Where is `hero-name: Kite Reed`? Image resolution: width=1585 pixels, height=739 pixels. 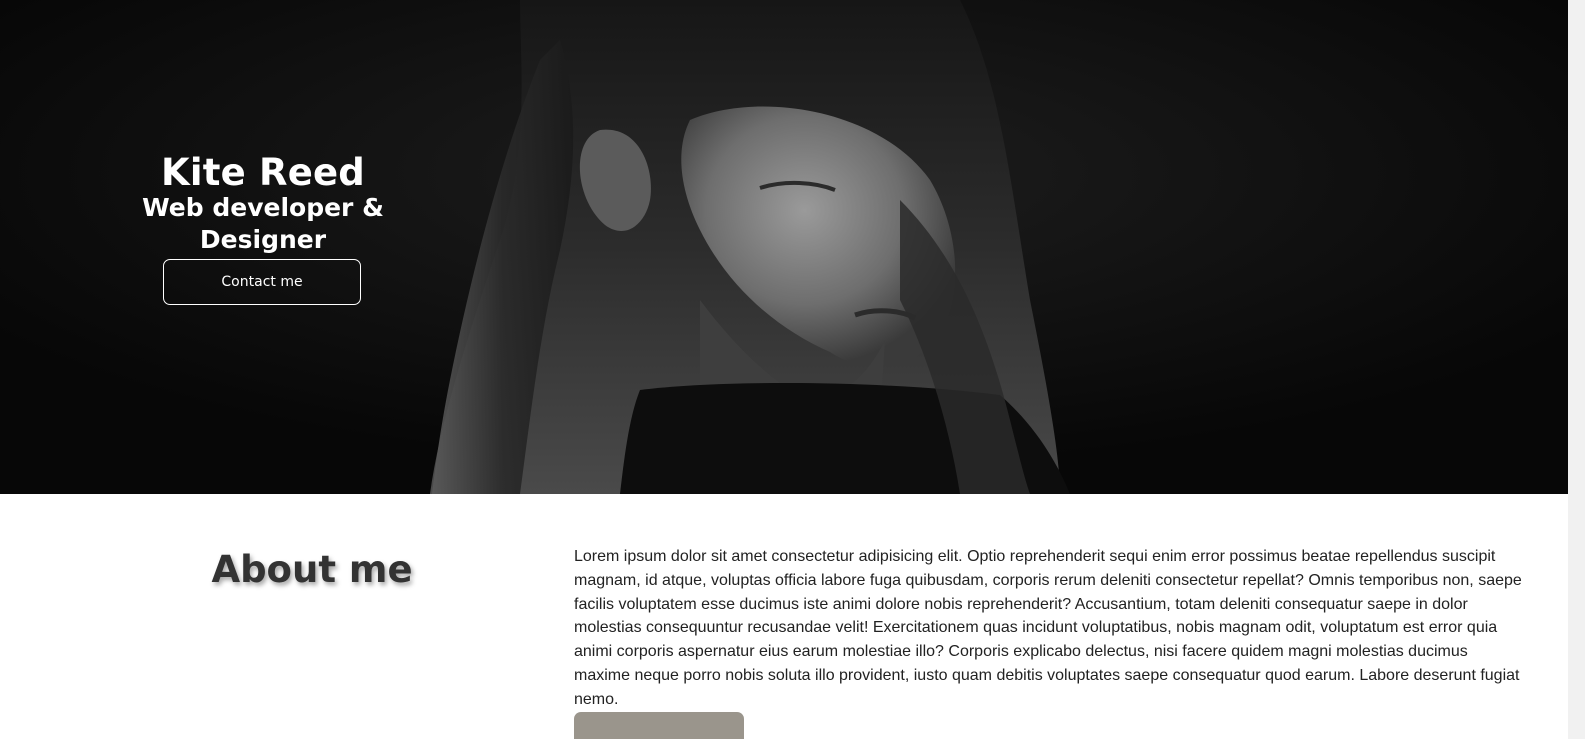
hero-name: Kite Reed is located at coordinates (263, 172).